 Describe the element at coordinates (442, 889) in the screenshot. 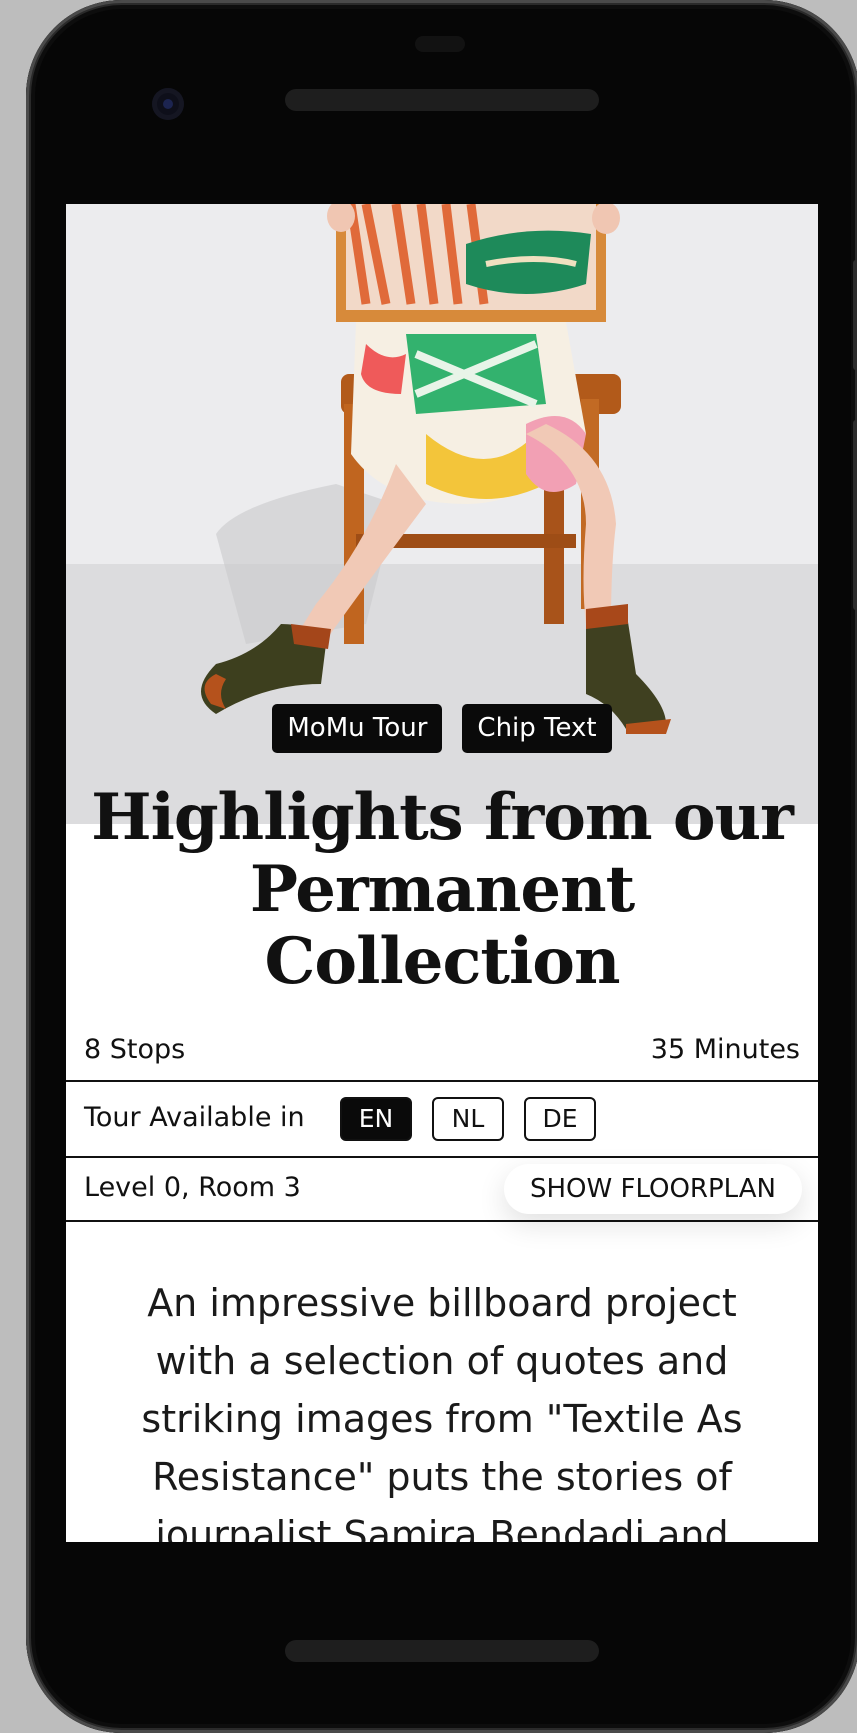

I see `tour-title: Highlights from our Permanent Collection` at that location.